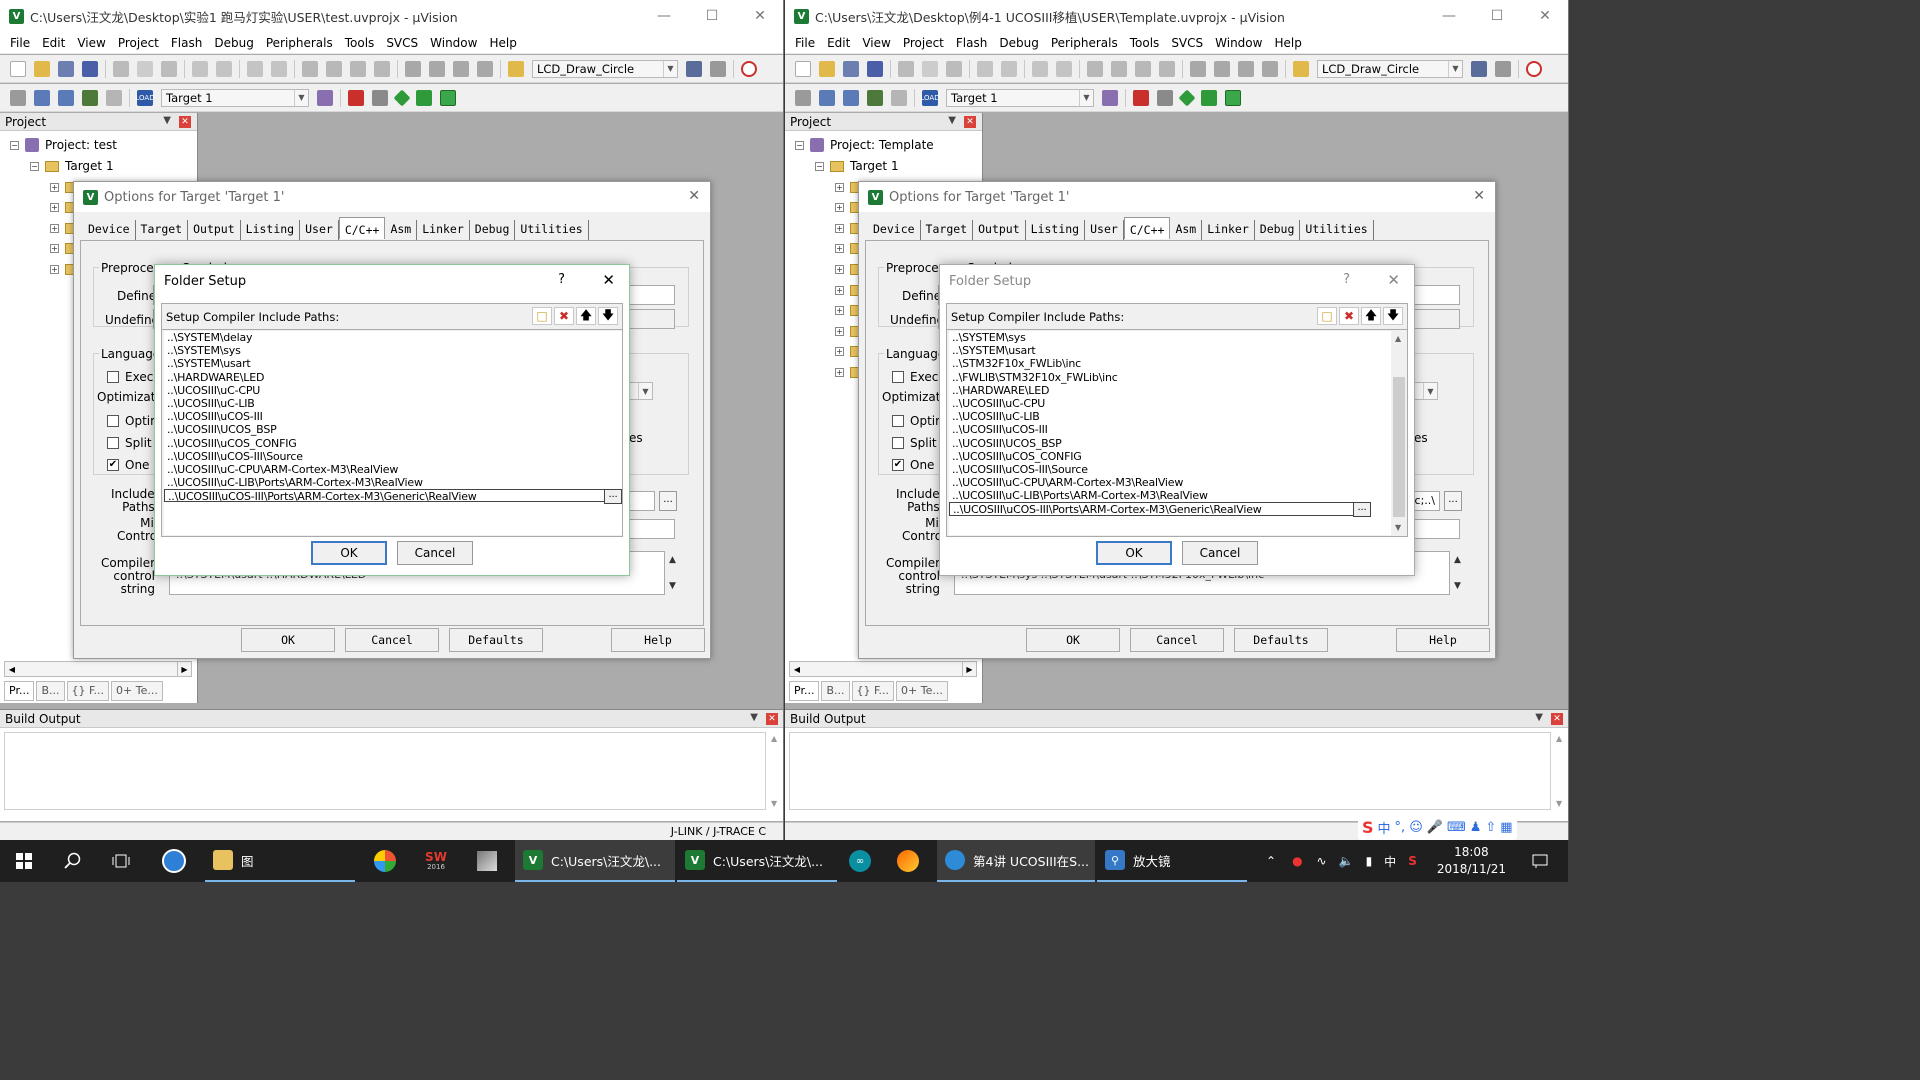 Image resolution: width=1920 pixels, height=1080 pixels. Describe the element at coordinates (759, 16) in the screenshot. I see `close-button: ✕` at that location.